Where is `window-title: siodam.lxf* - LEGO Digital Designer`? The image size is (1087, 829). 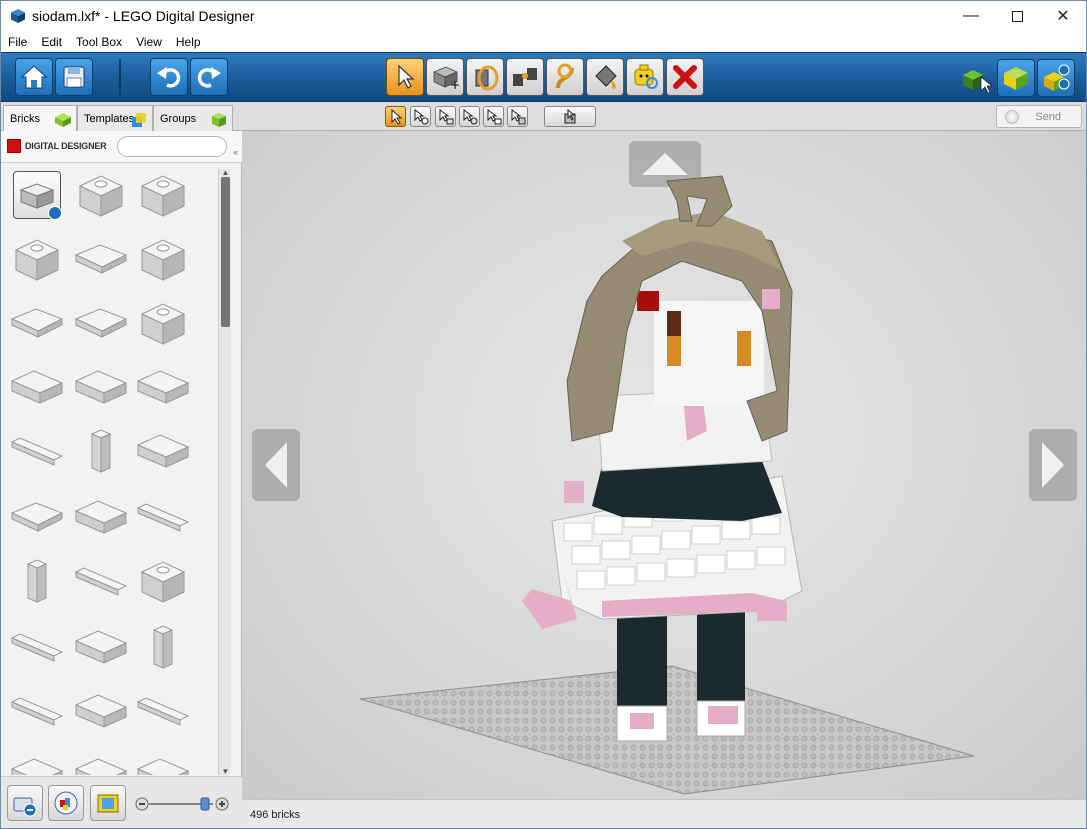 window-title: siodam.lxf* - LEGO Digital Designer is located at coordinates (143, 16).